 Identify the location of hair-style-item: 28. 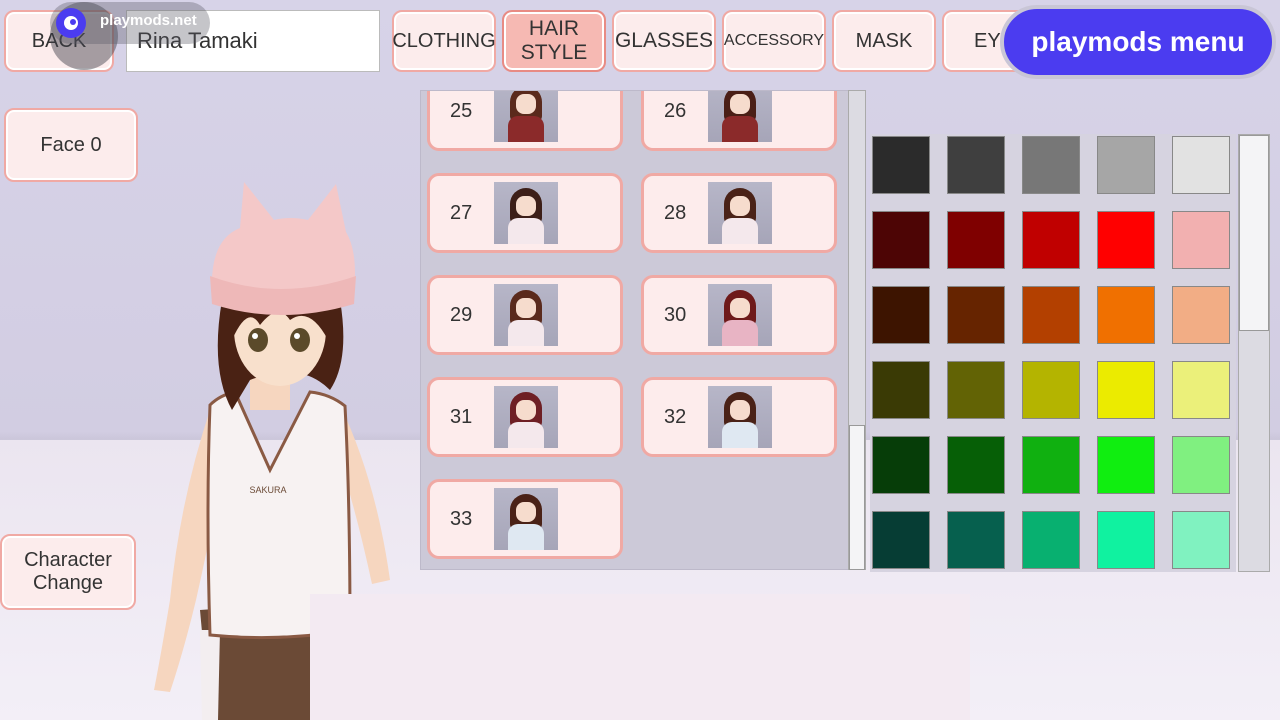
(739, 213).